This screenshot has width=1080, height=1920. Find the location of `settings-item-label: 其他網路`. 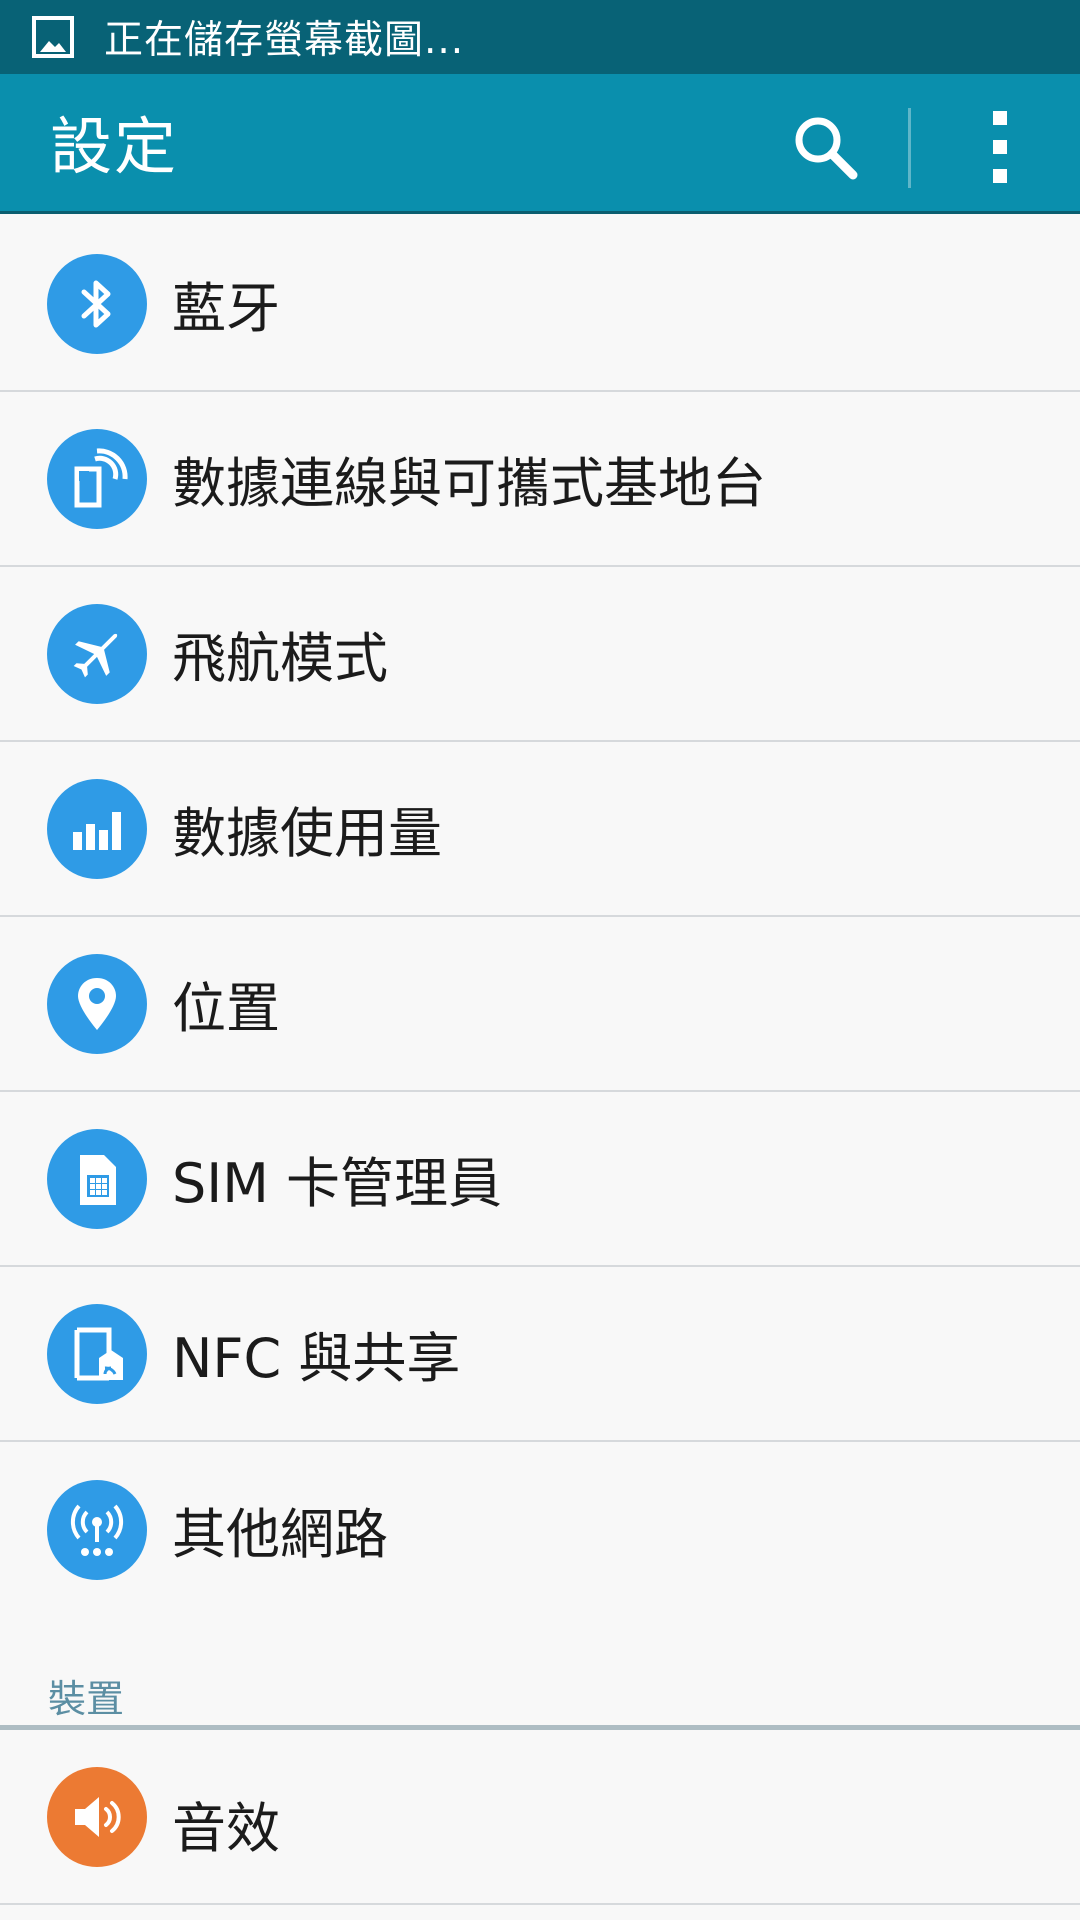

settings-item-label: 其他網路 is located at coordinates (280, 1534).